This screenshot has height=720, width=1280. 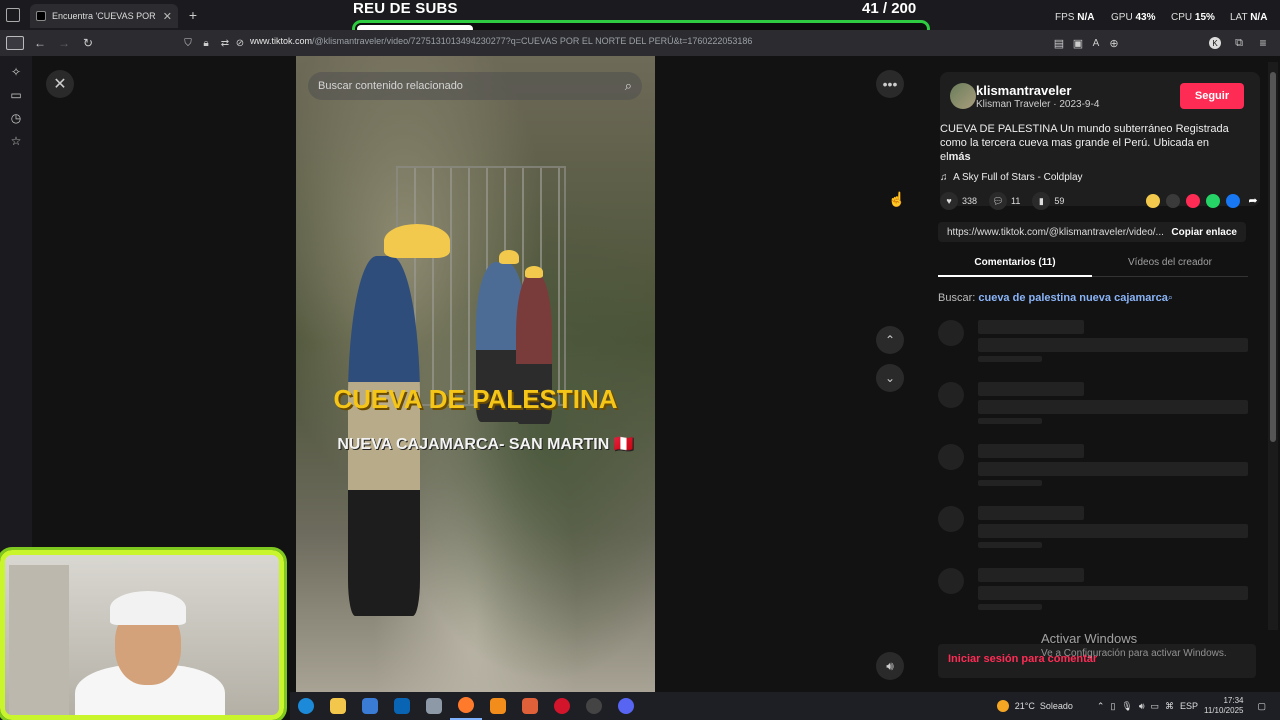 I want to click on browser-tab: Encuentra 'CUEVAS POR EL ✕, so click(x=104, y=16).